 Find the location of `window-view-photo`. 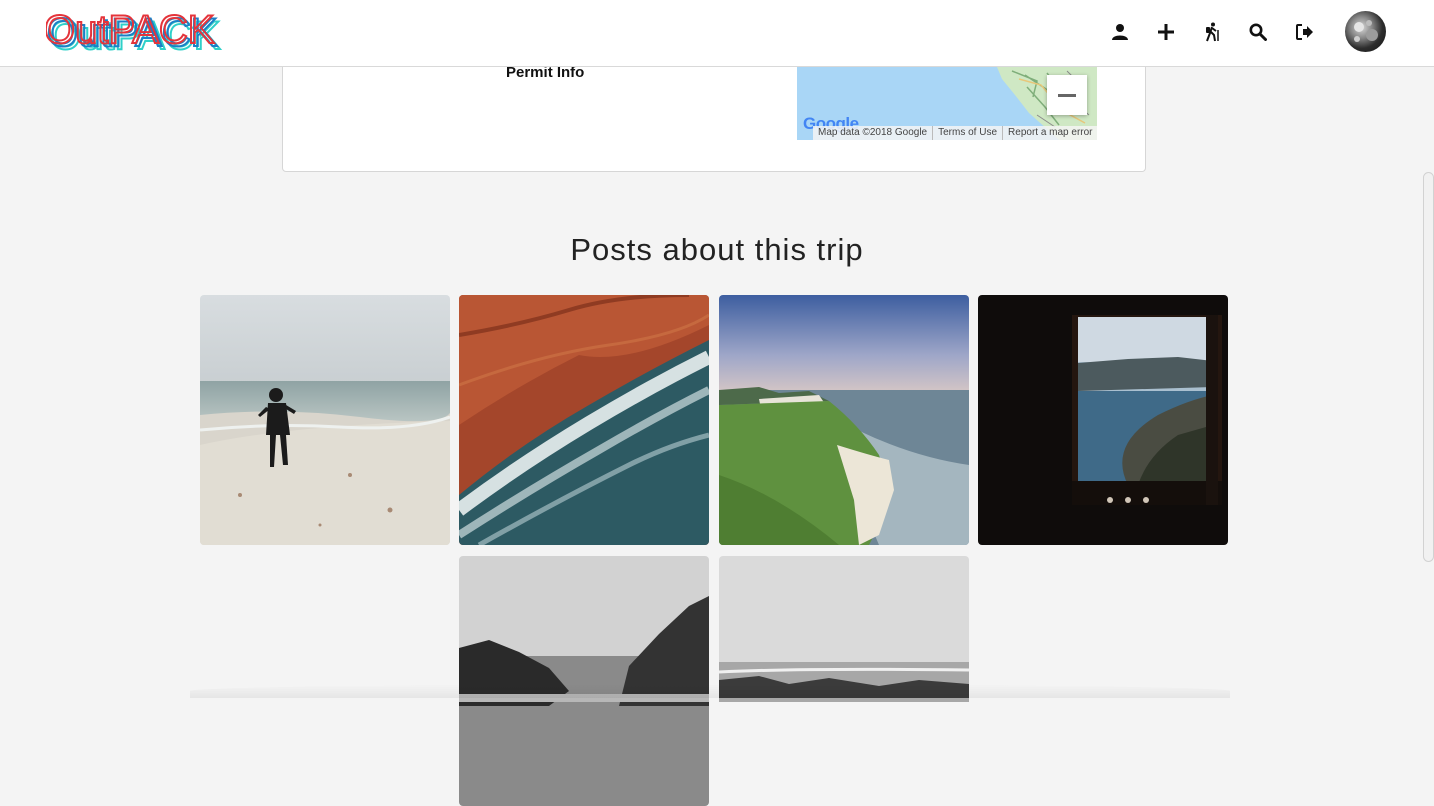

window-view-photo is located at coordinates (1103, 420).